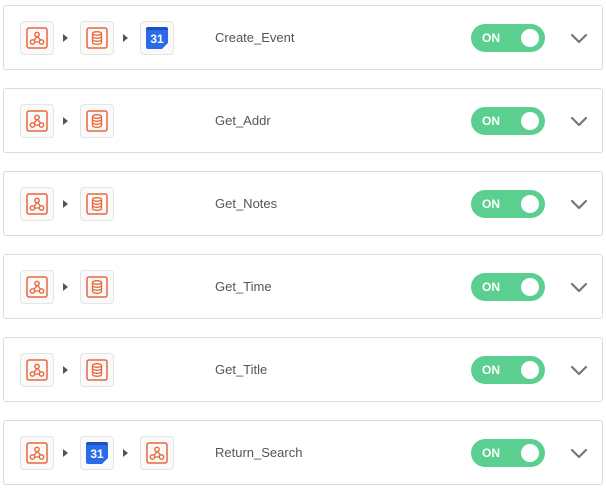  Describe the element at coordinates (303, 286) in the screenshot. I see `zap-row: Get_Time ON` at that location.